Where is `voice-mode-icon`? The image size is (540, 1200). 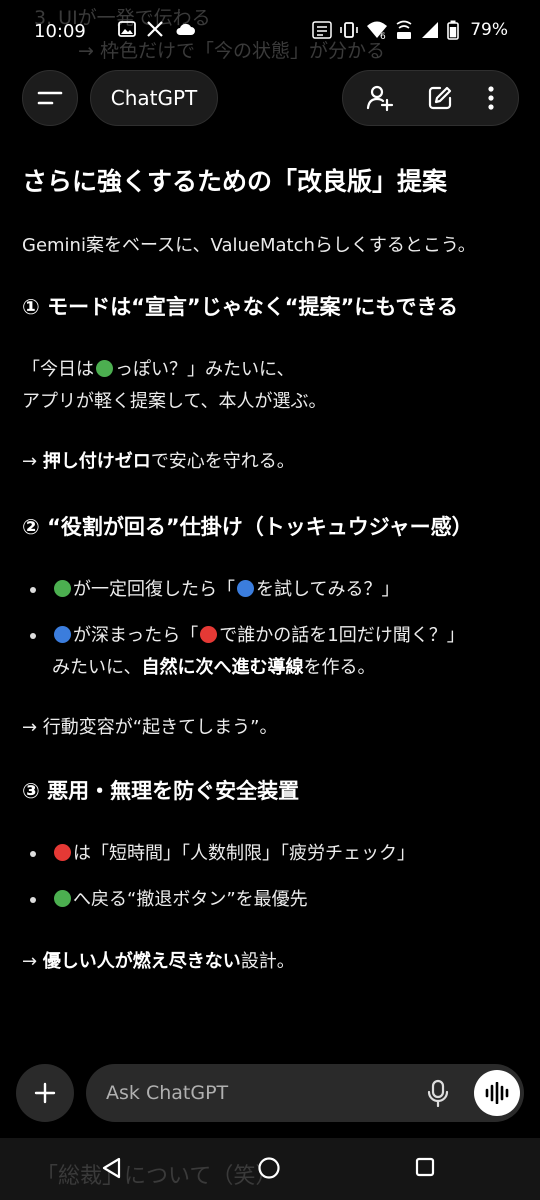
voice-mode-icon is located at coordinates (497, 1093).